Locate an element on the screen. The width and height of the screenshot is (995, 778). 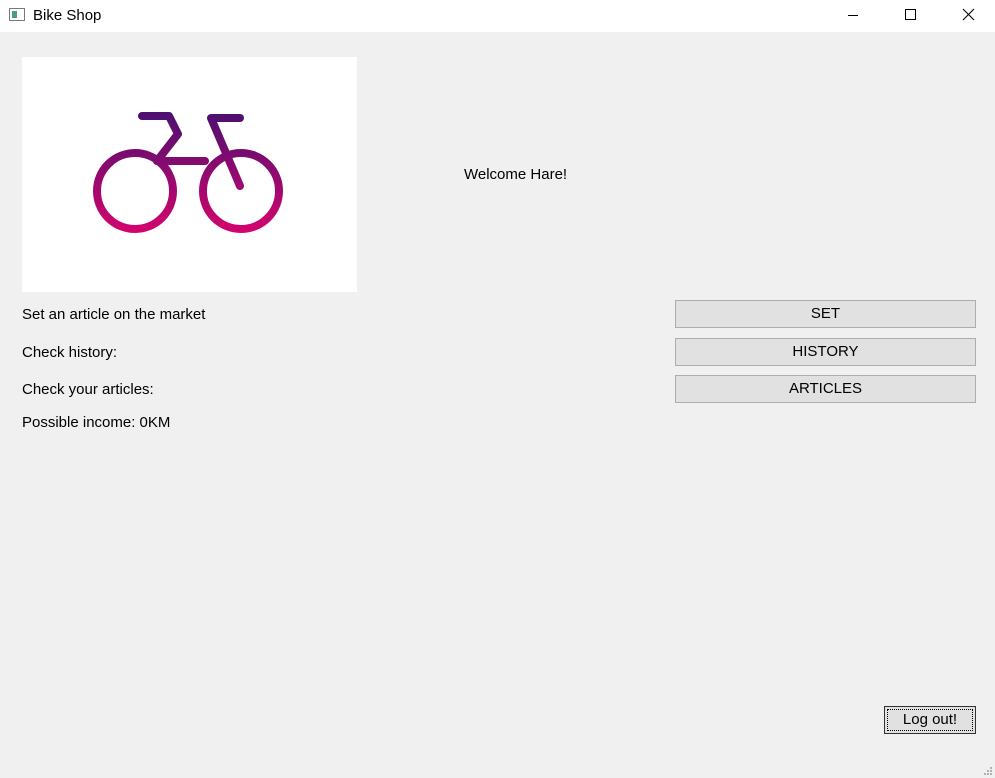
minimize-icon is located at coordinates (853, 15).